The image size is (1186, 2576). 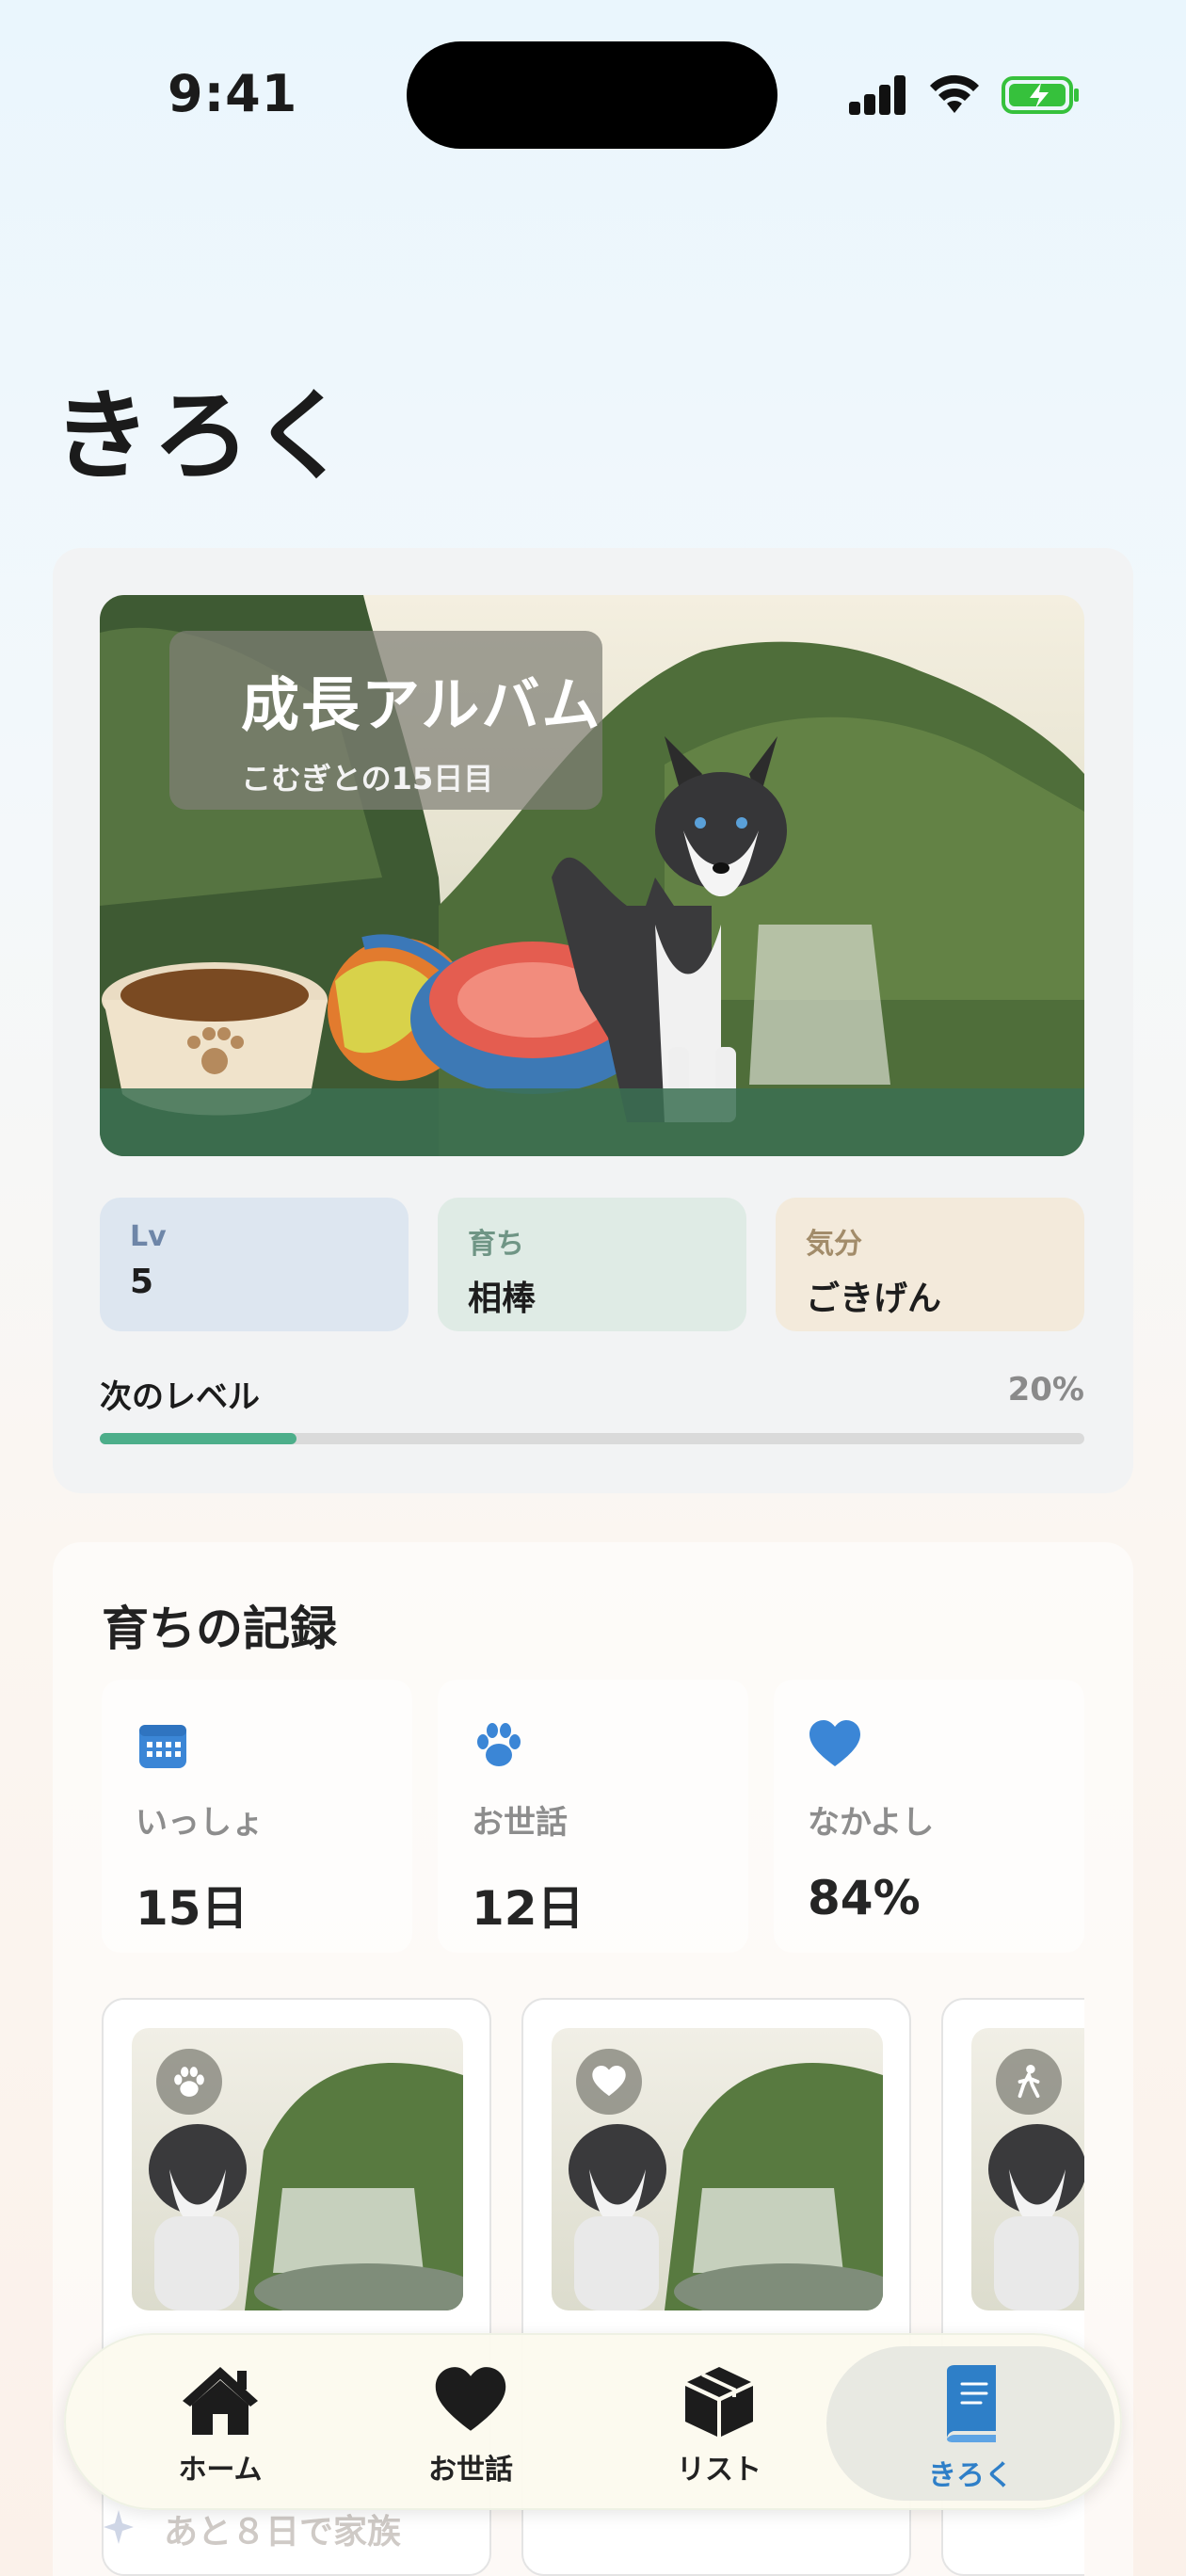 What do you see at coordinates (421, 704) in the screenshot?
I see `album-title: 成長アルバム` at bounding box center [421, 704].